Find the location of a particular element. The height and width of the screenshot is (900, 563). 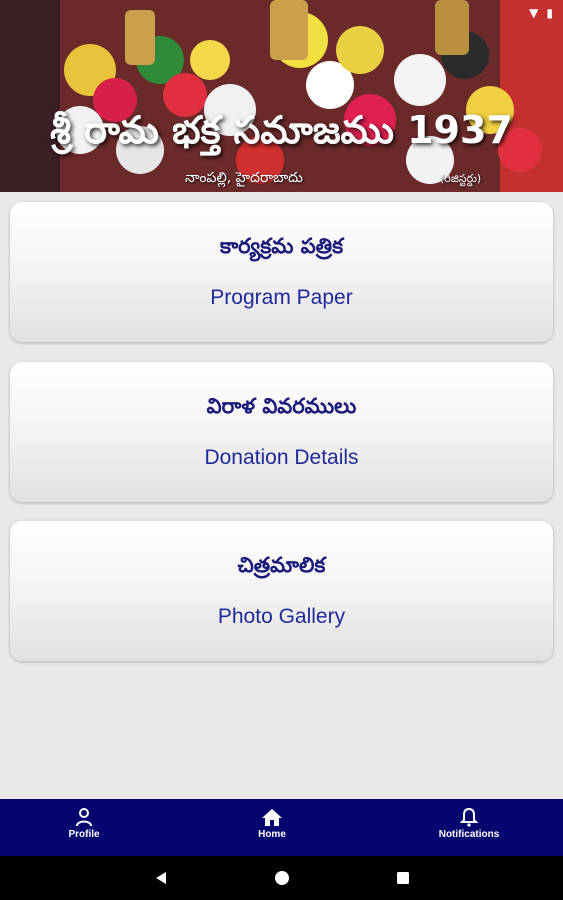

donation-details-telugu-label: విరాళ వివరములు is located at coordinates (281, 406).